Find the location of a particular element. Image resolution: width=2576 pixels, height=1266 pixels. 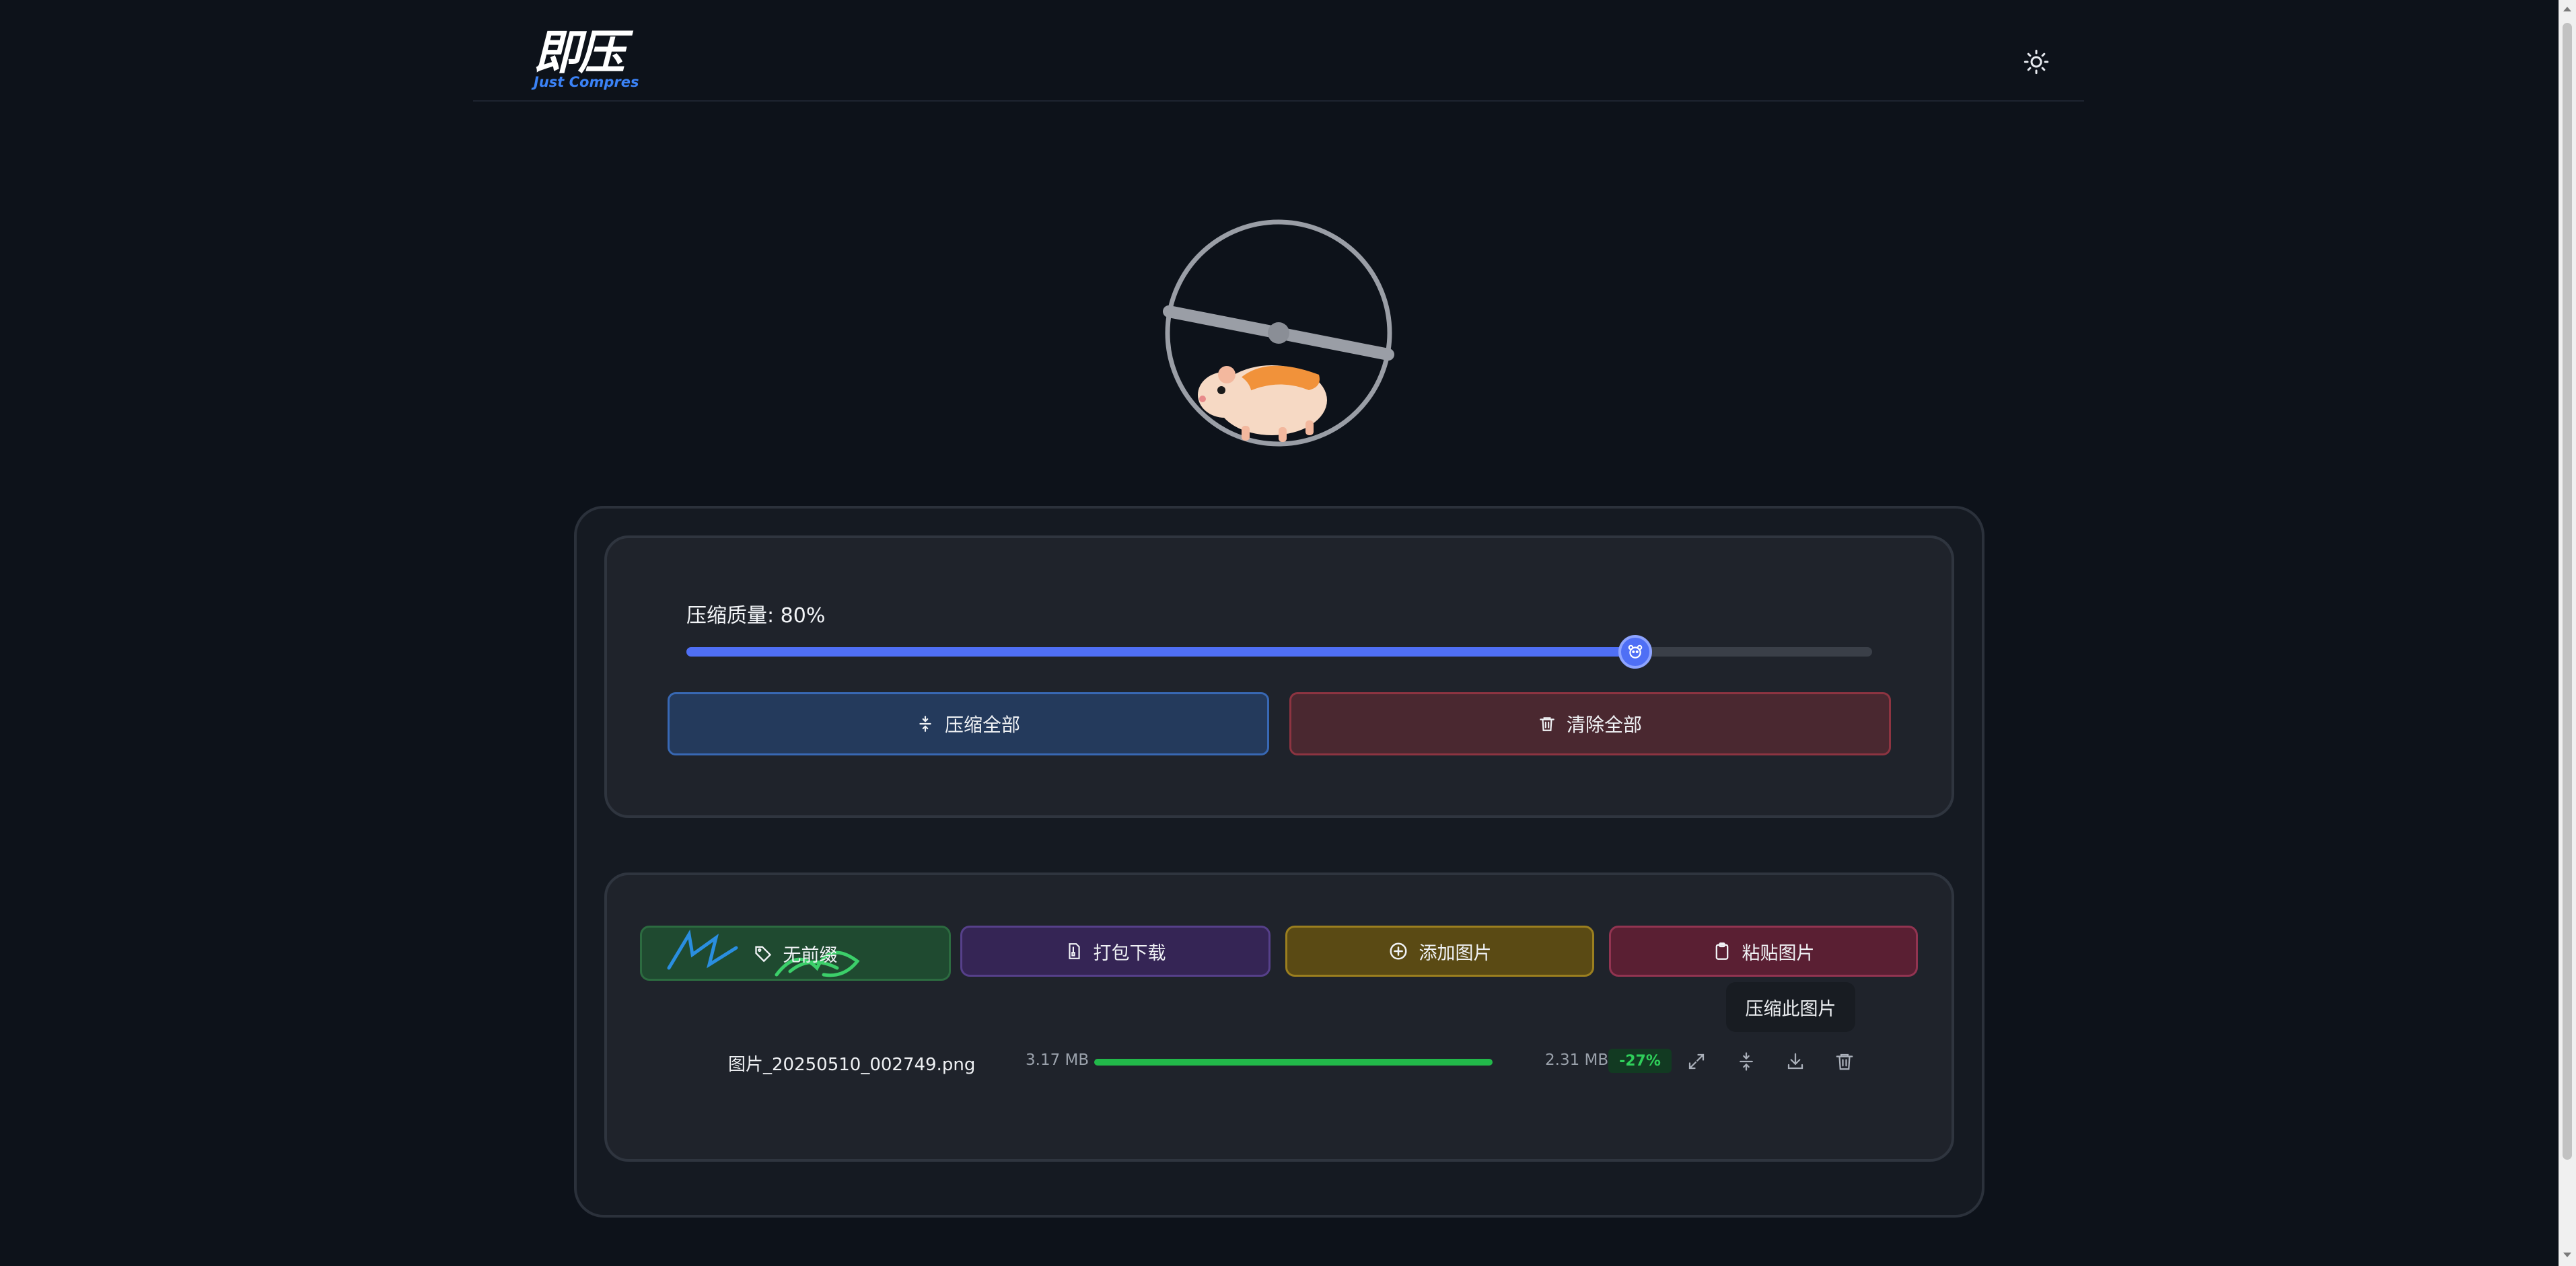

compression-progress-fill is located at coordinates (1293, 1062).